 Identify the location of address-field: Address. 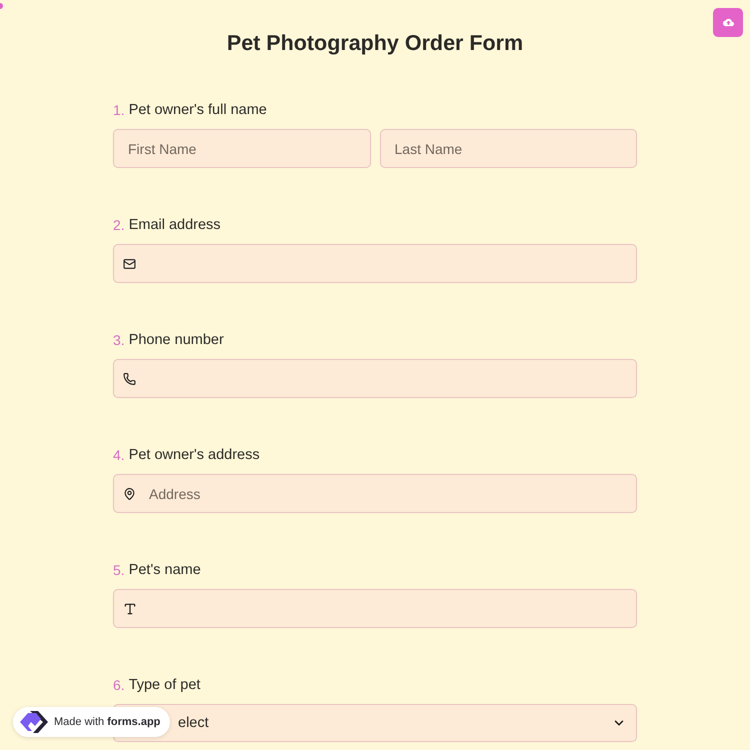
(375, 493).